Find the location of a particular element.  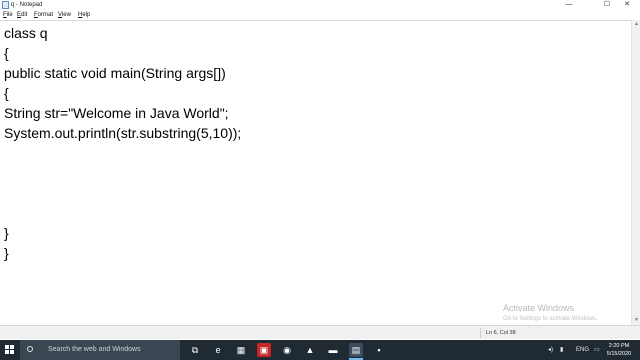

terminal-icon: ▪ is located at coordinates (379, 350).